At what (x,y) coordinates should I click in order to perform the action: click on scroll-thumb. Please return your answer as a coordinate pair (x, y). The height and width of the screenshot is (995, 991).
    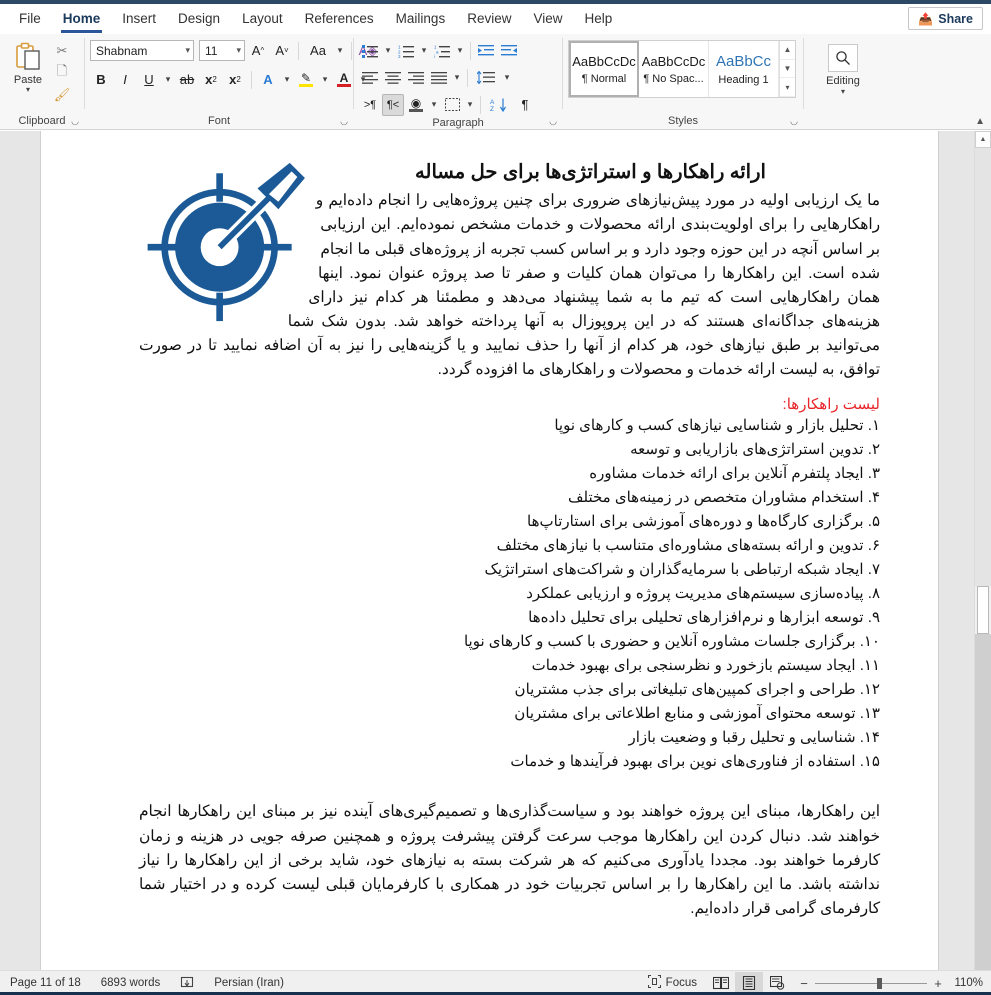
    Looking at the image, I should click on (983, 610).